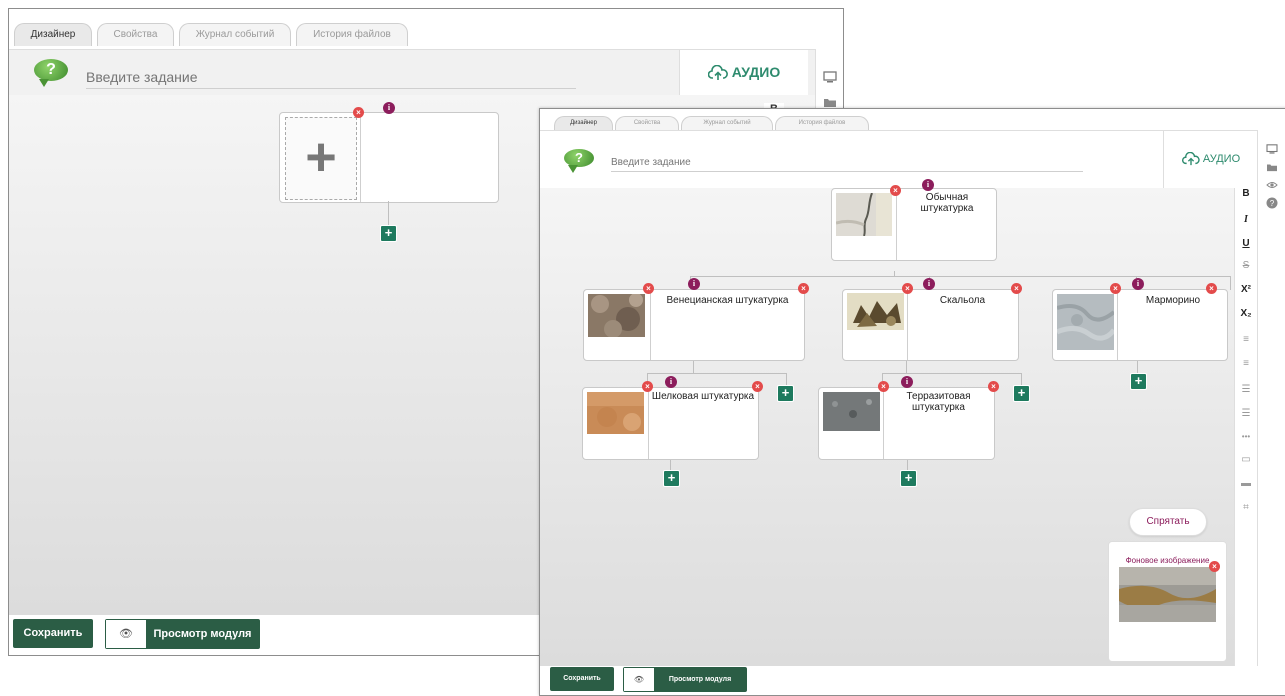  What do you see at coordinates (1246, 507) in the screenshot?
I see `crop-icon: ⌗` at bounding box center [1246, 507].